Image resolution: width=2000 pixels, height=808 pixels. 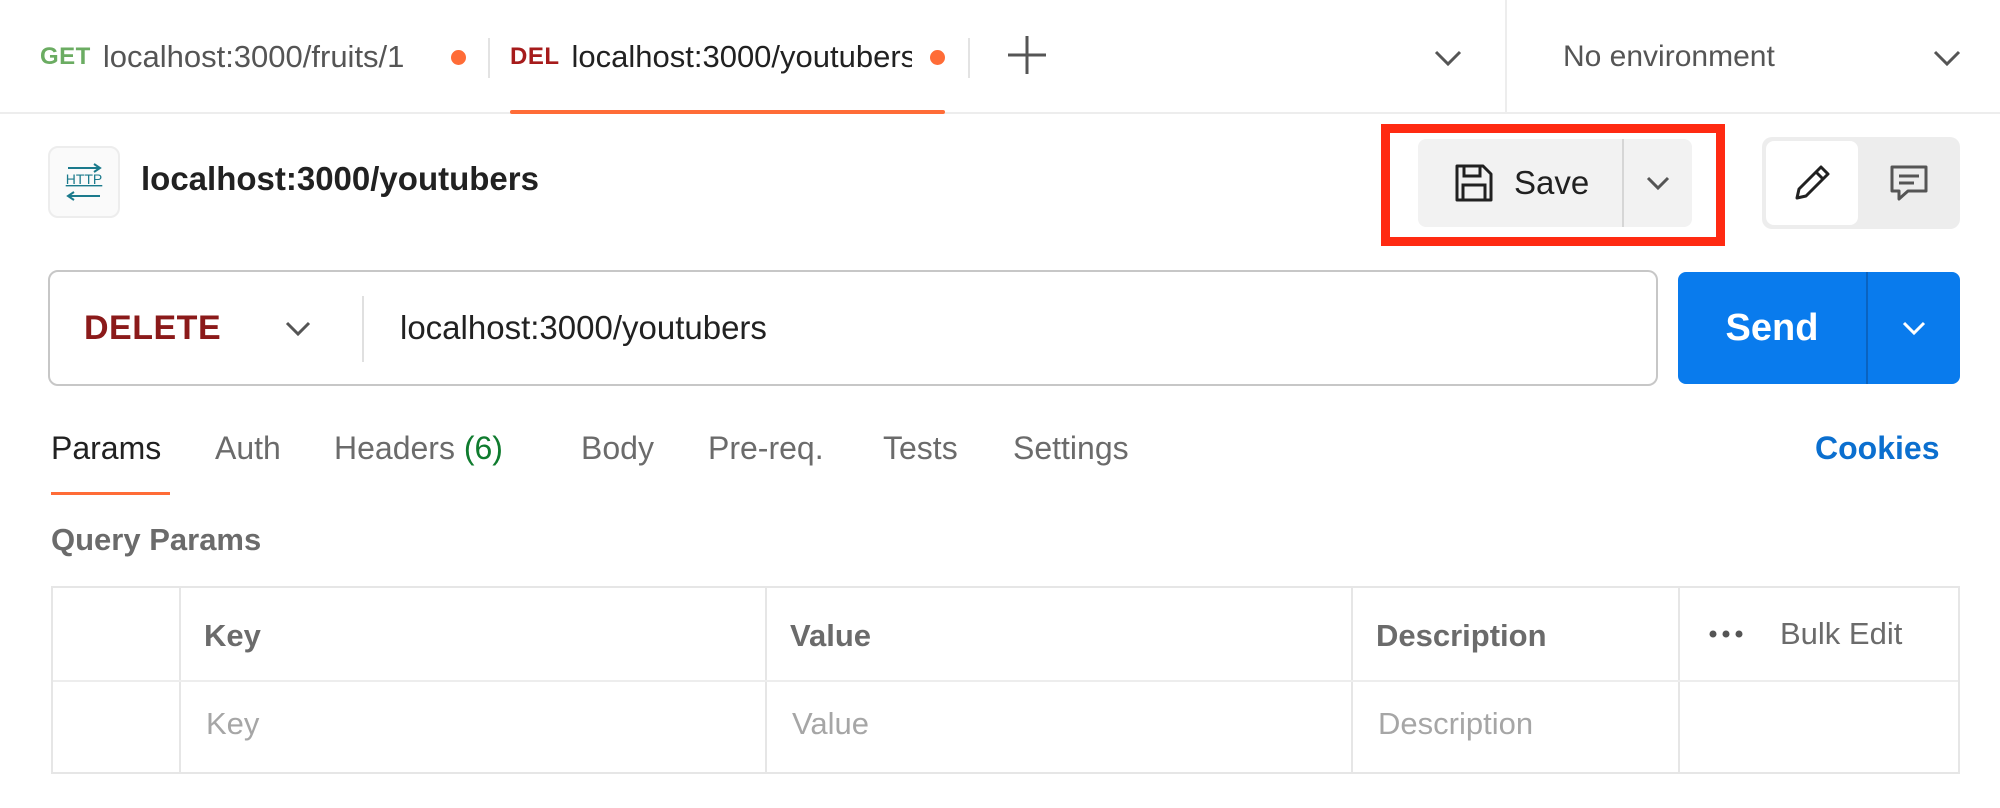 I want to click on tab-tests: Tests, so click(x=920, y=448).